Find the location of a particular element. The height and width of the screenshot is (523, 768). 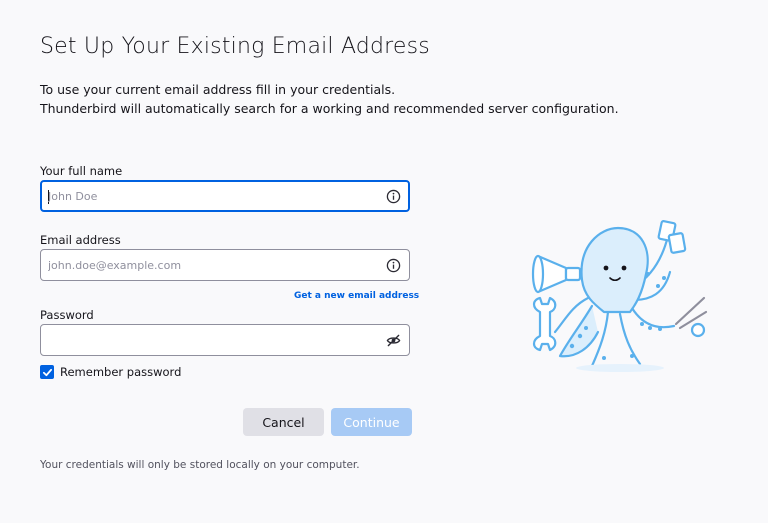

cancel-button: Cancel is located at coordinates (283, 422).